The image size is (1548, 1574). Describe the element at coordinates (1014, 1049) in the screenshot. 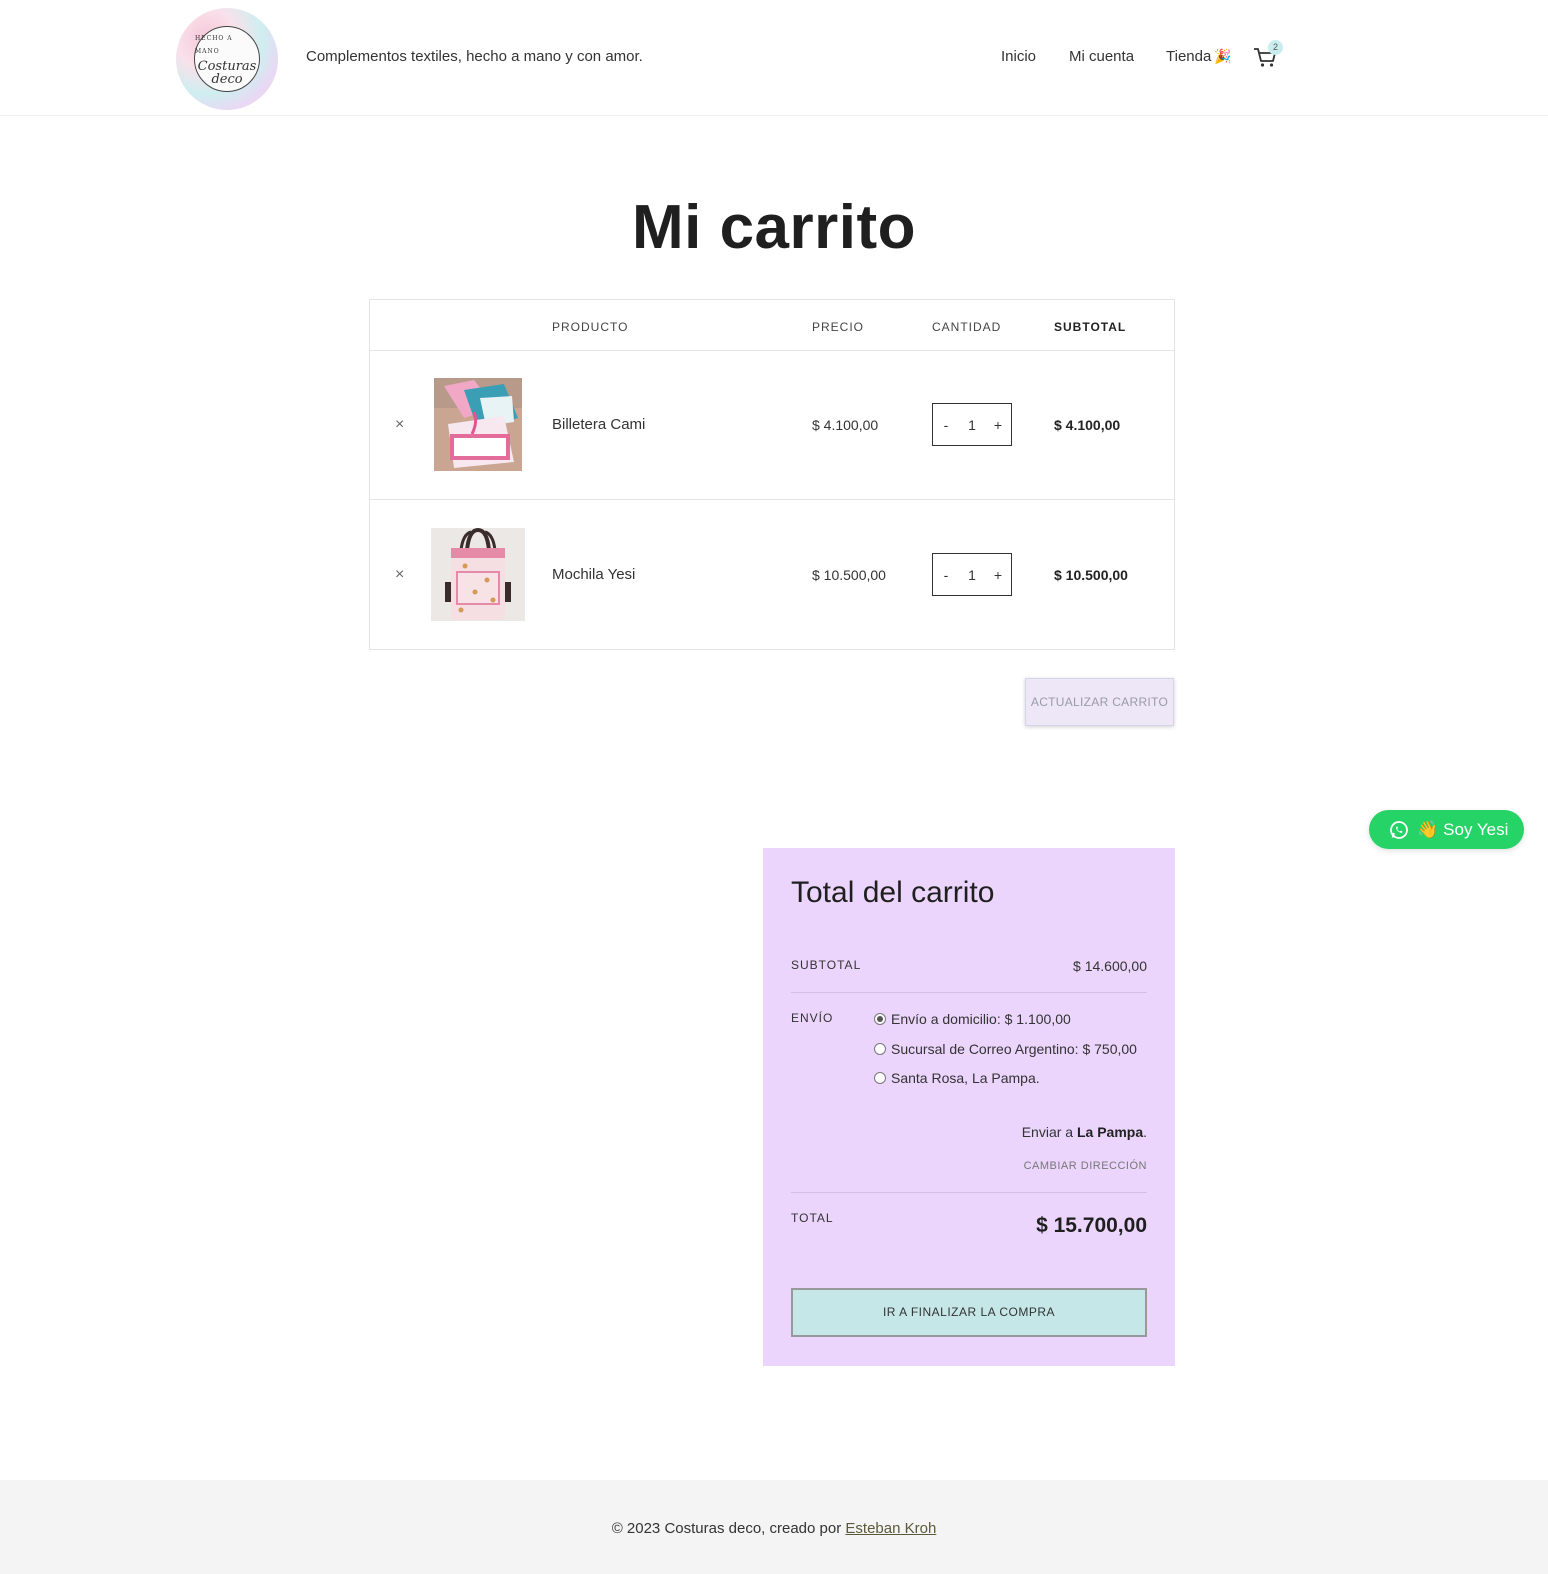

I see `shipping-option-label: Sucursal de Correo Argentino: $ 750,00` at that location.